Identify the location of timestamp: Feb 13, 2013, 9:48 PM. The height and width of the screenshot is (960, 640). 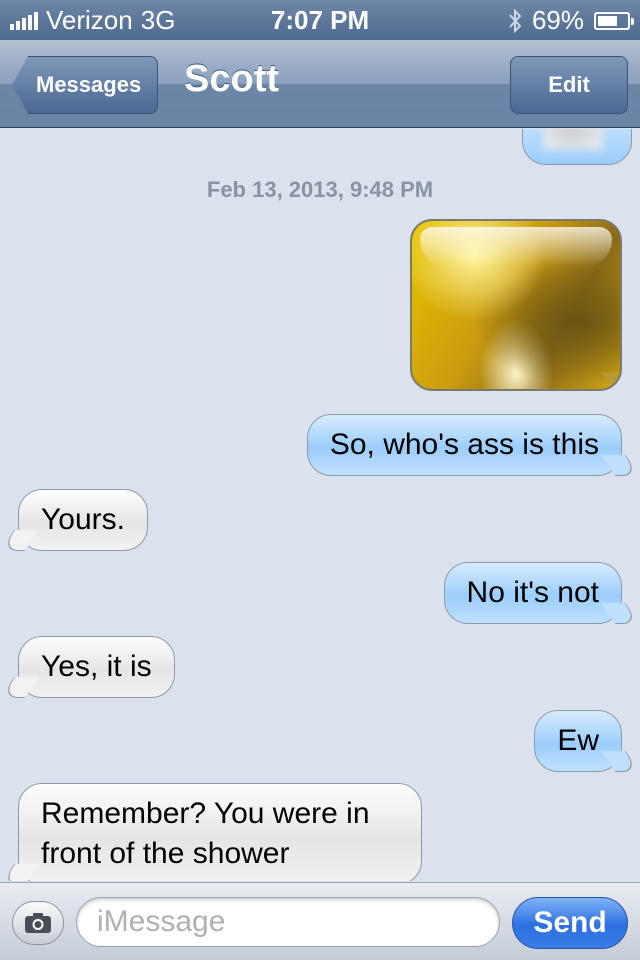
(320, 189).